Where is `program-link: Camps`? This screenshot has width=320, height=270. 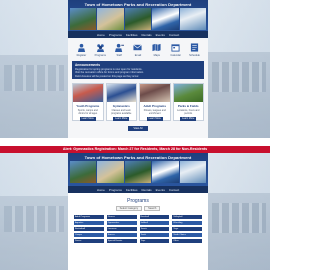
program-link: Camps is located at coordinates (89, 235).